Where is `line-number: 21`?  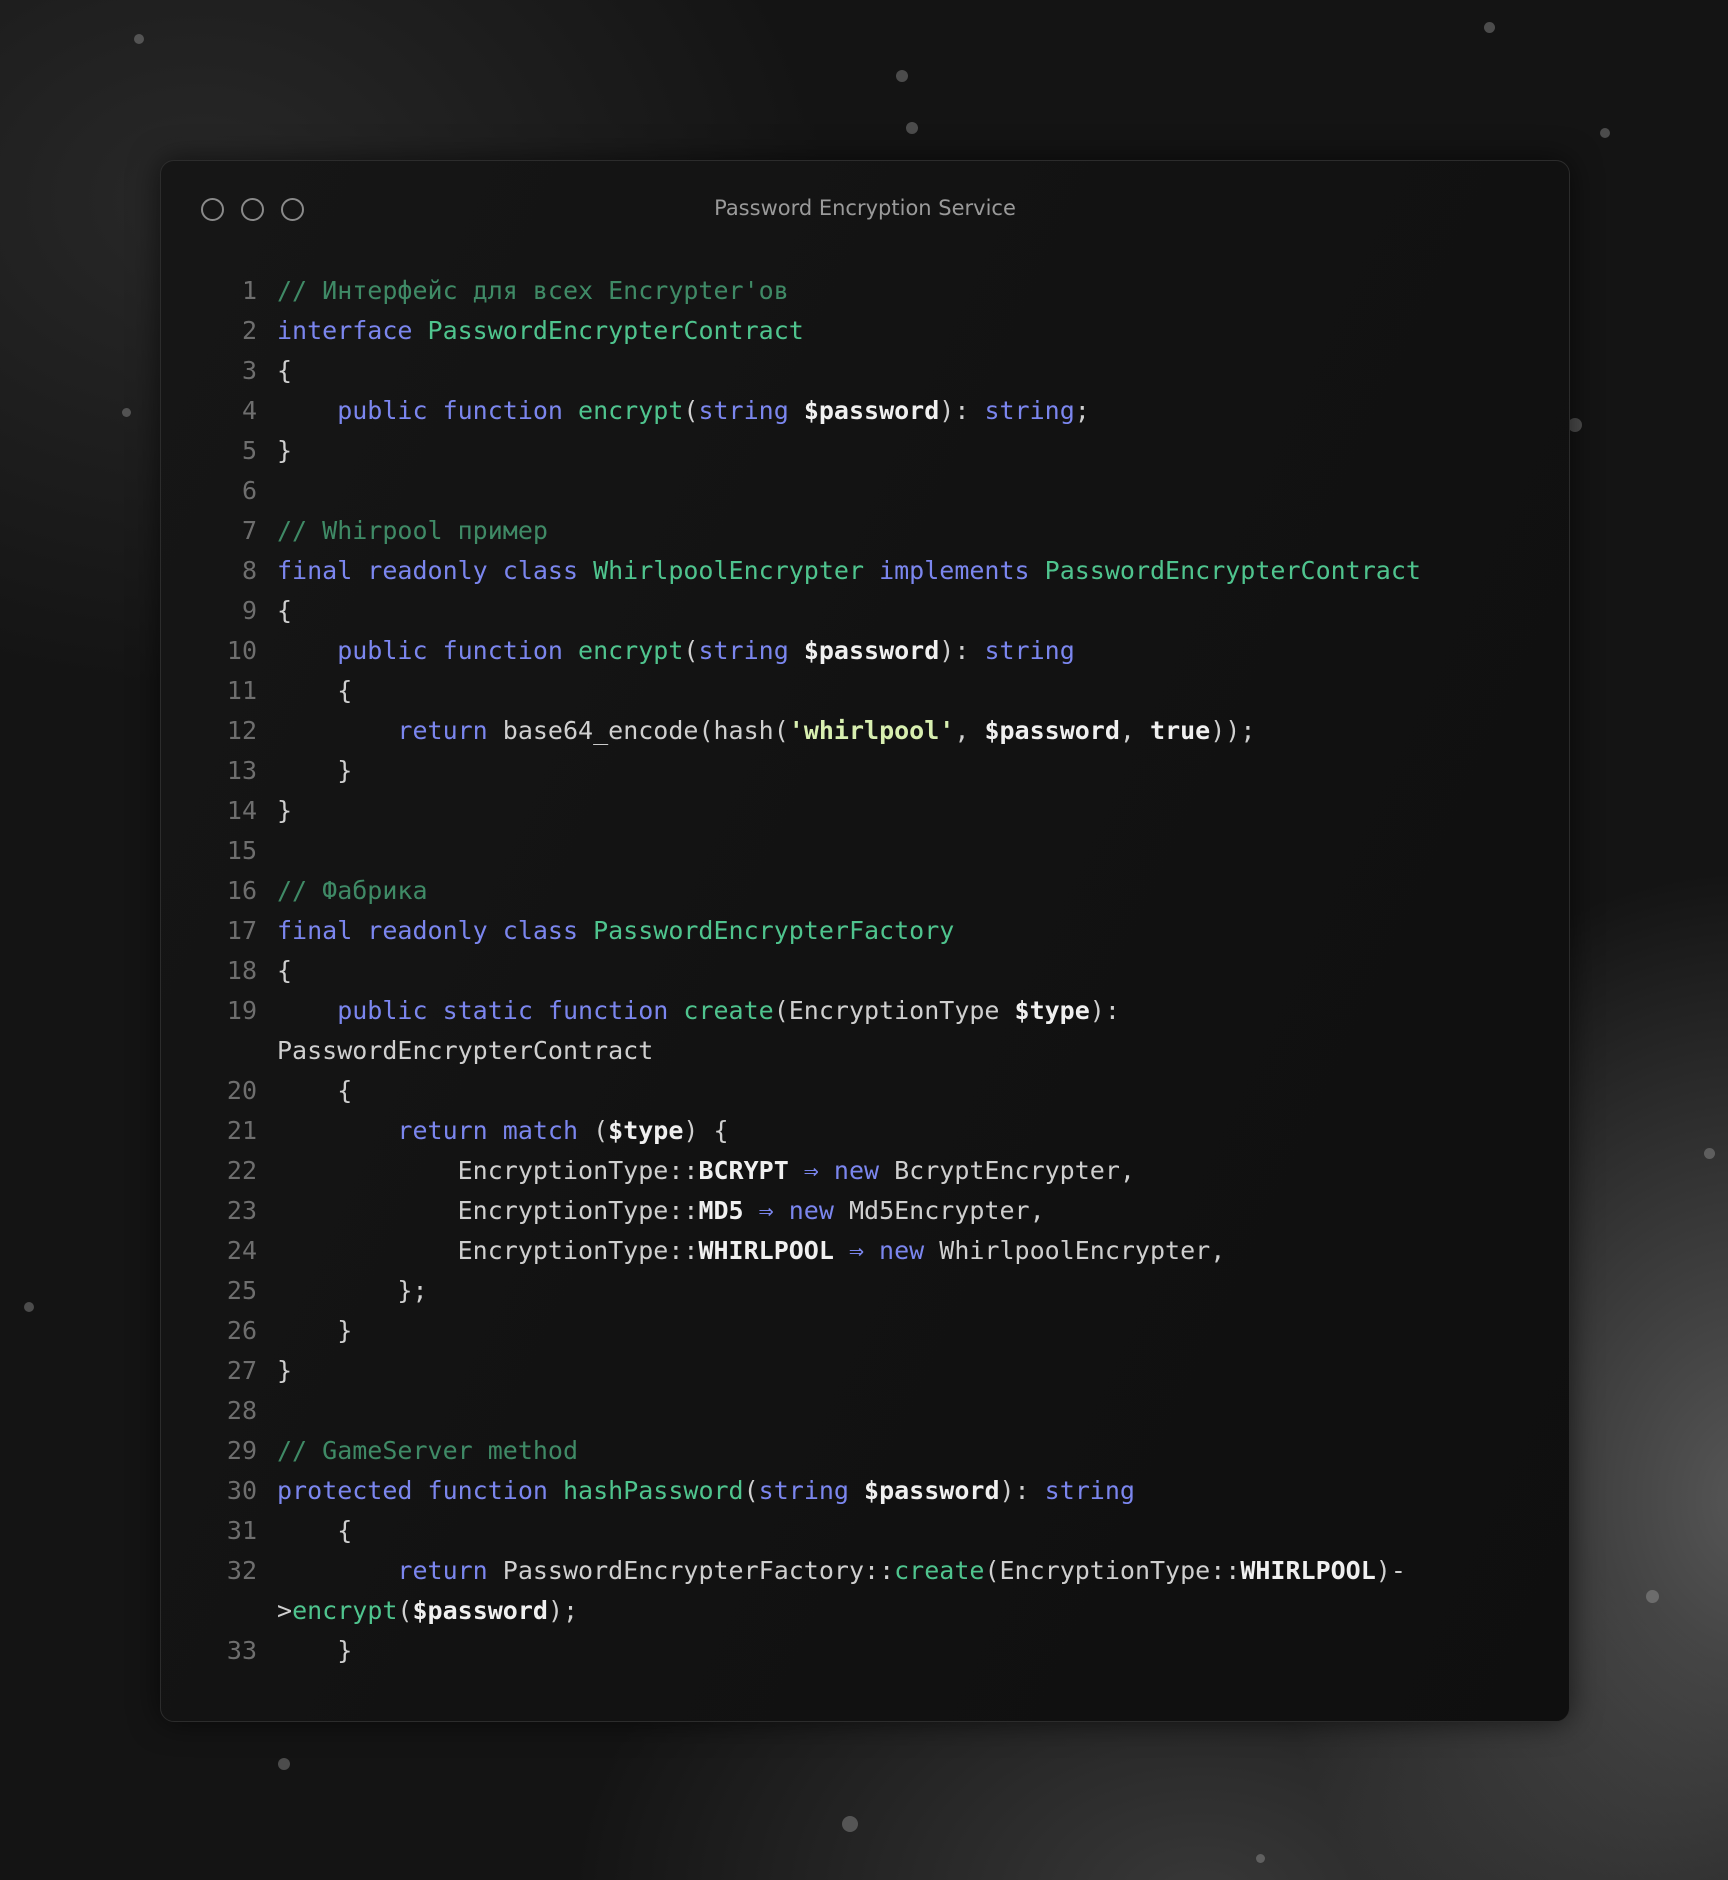
line-number: 21 is located at coordinates (241, 1130).